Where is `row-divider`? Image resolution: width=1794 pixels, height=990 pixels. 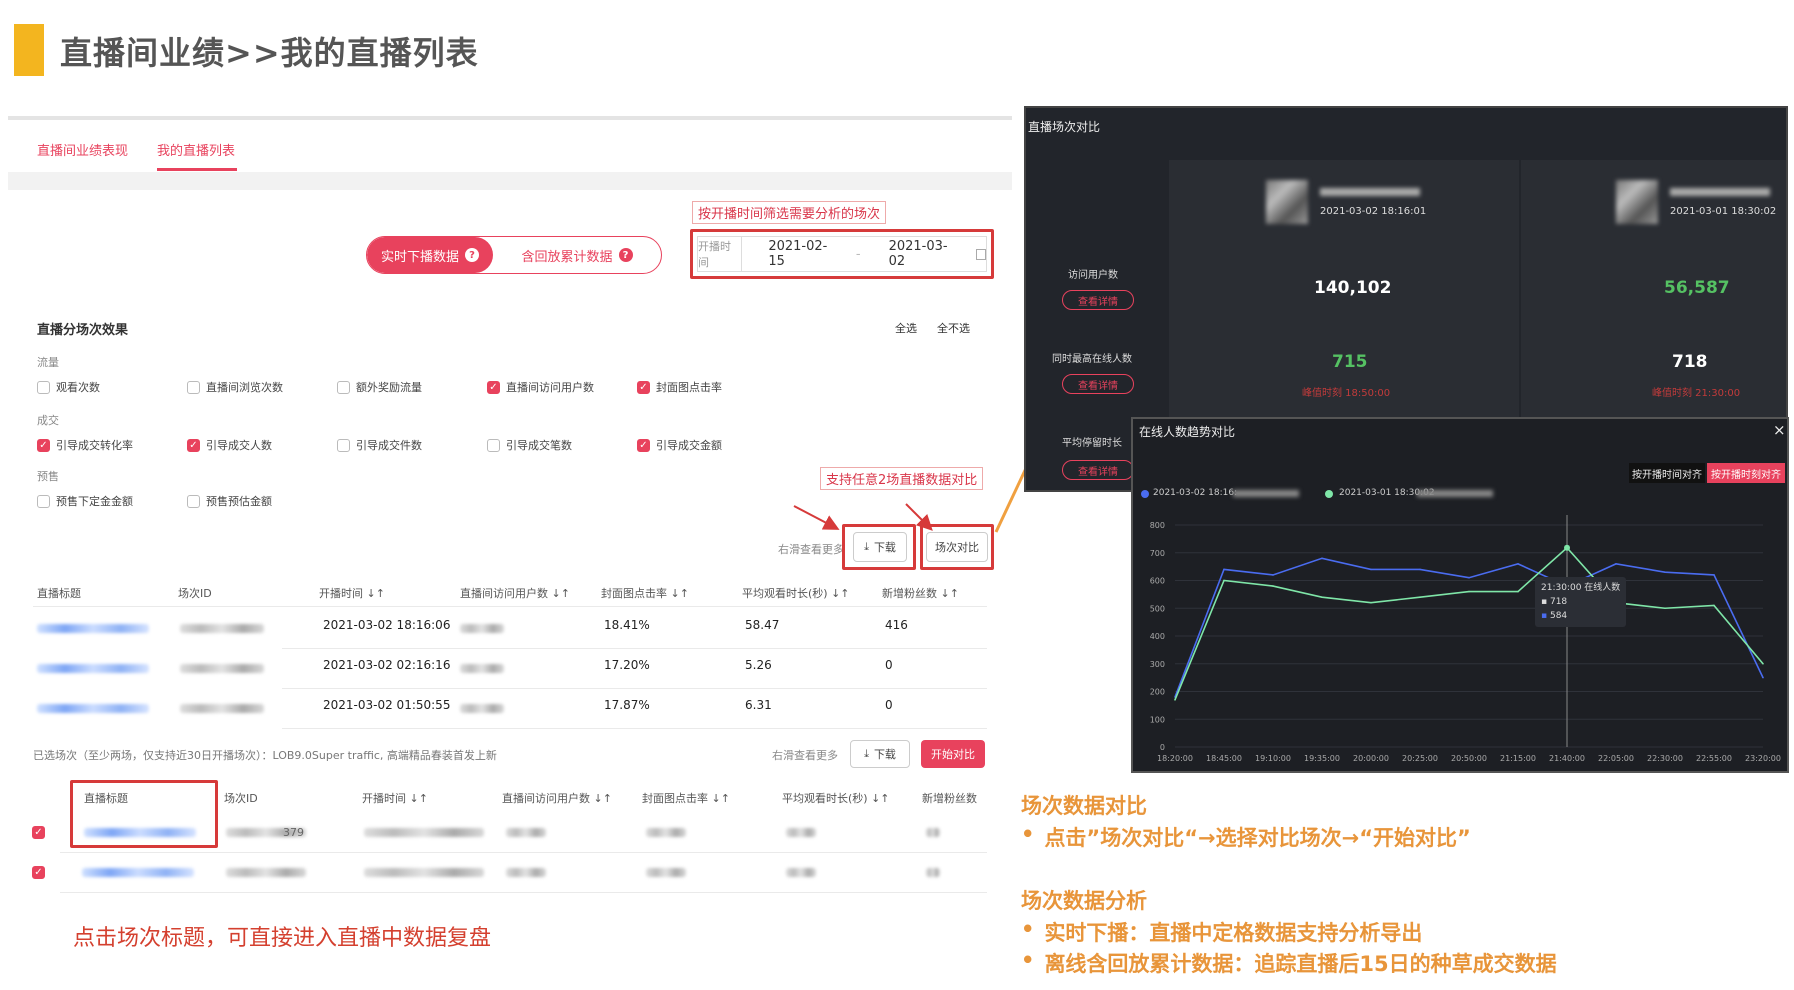 row-divider is located at coordinates (523, 892).